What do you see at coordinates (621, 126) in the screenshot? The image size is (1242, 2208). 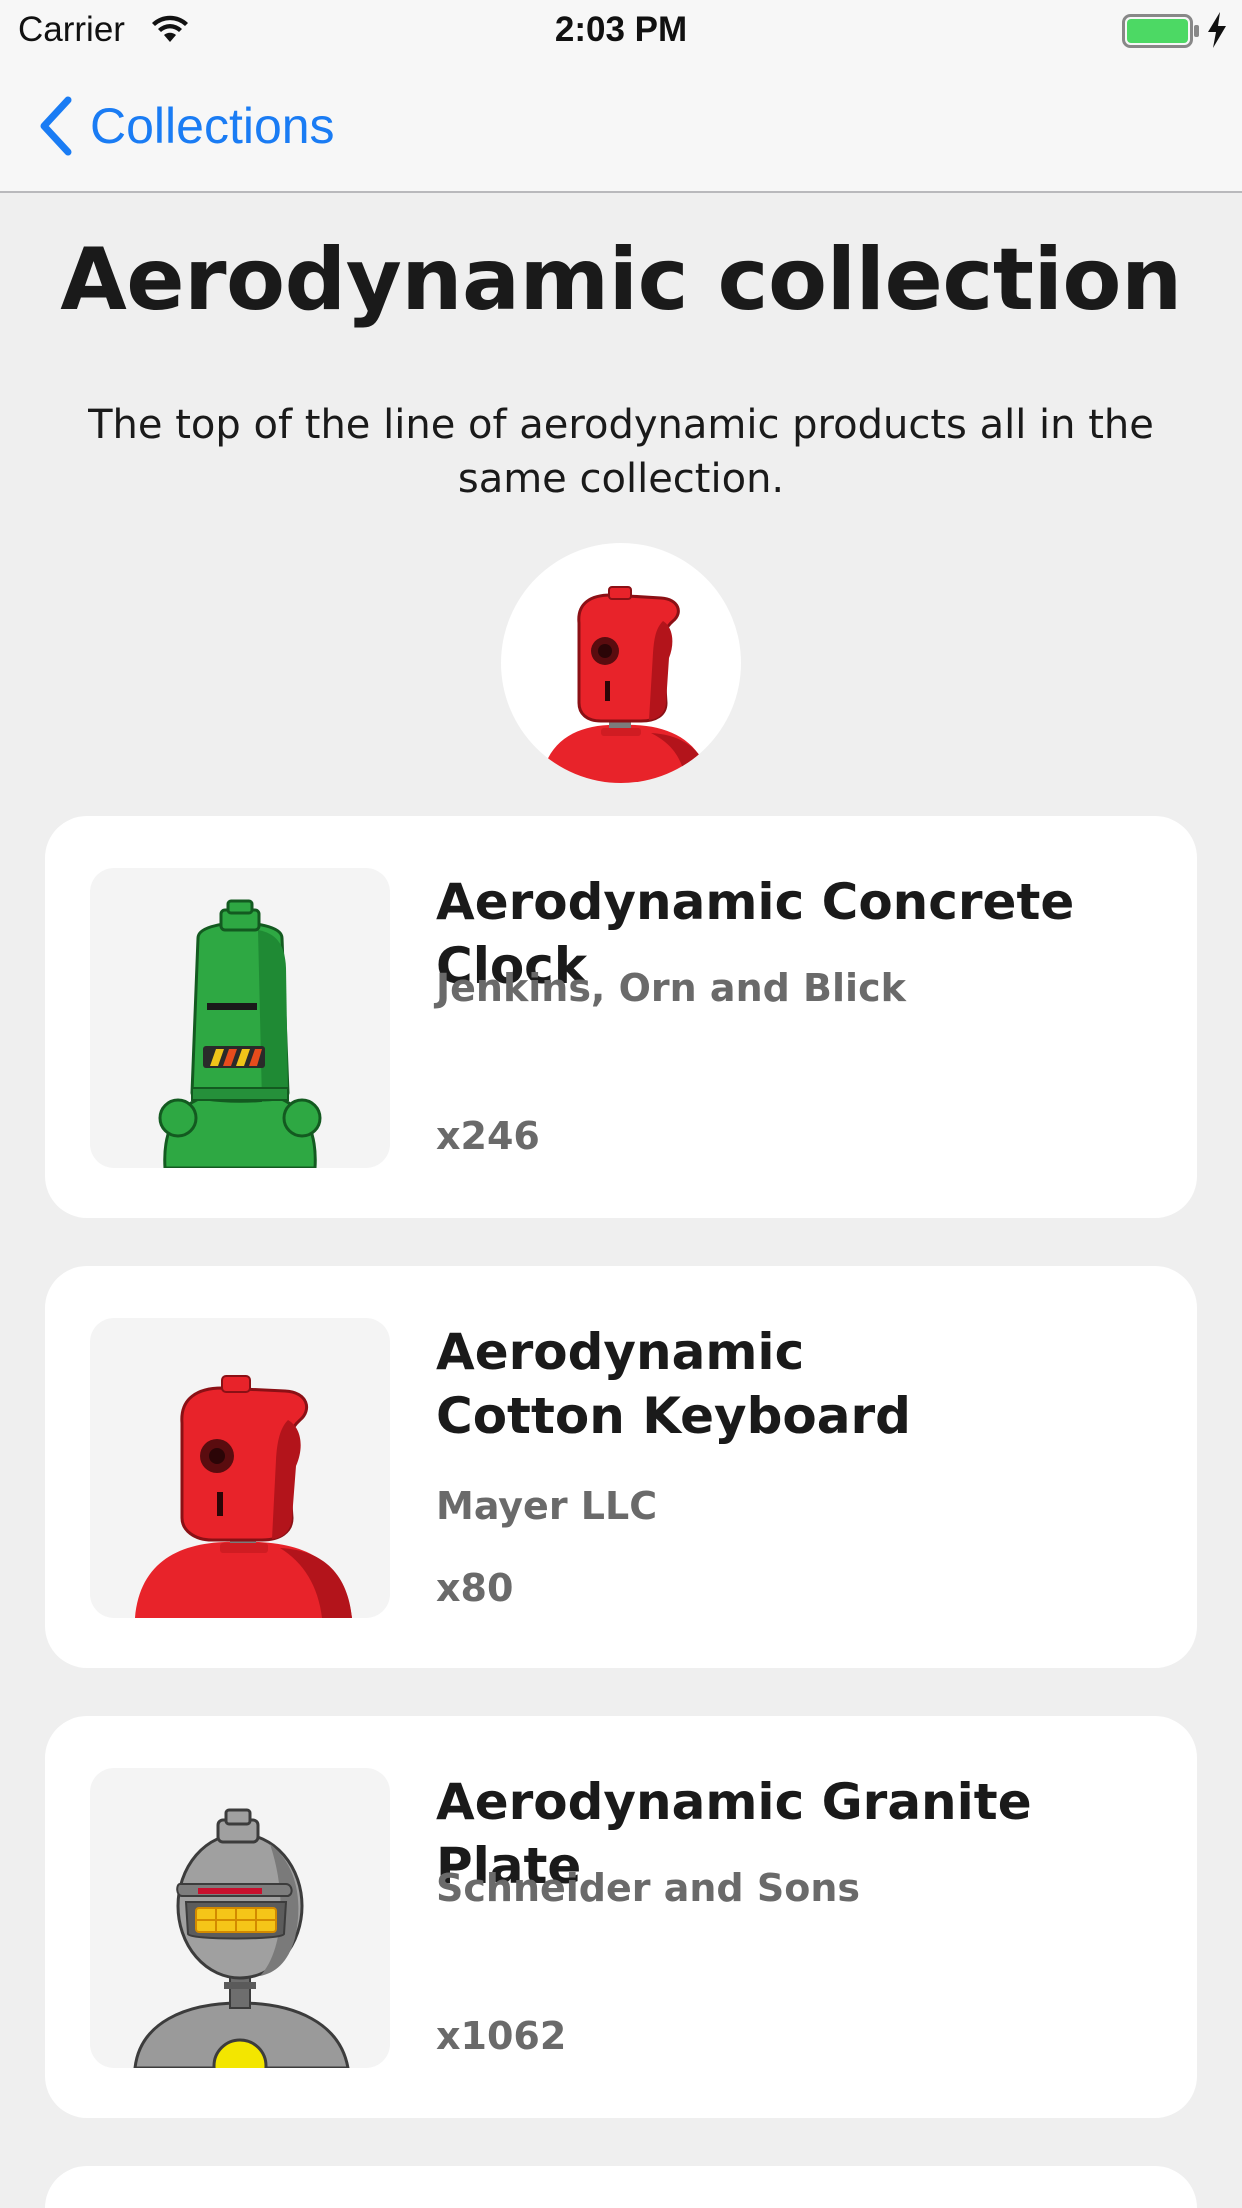 I see `navigation-bar: Collections` at bounding box center [621, 126].